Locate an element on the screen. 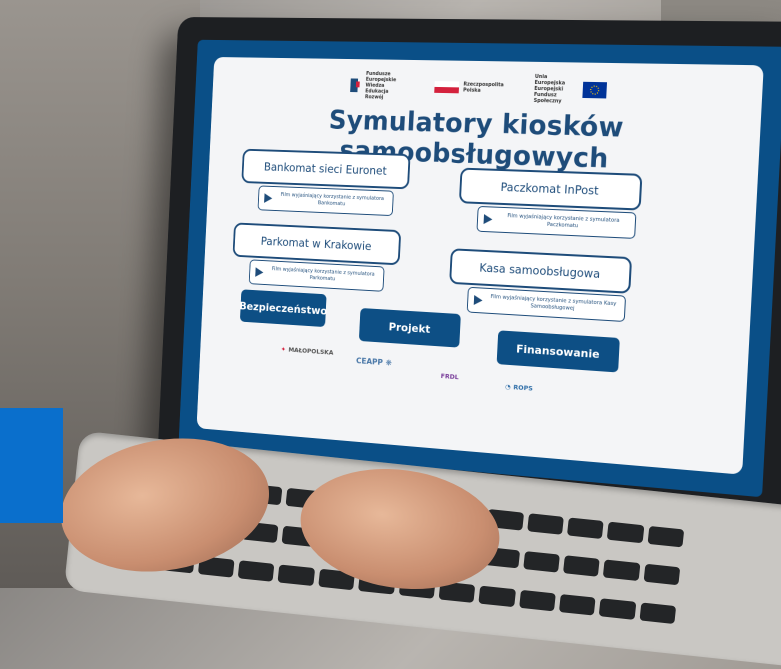  malopolska-icon: ✦ is located at coordinates (283, 349).